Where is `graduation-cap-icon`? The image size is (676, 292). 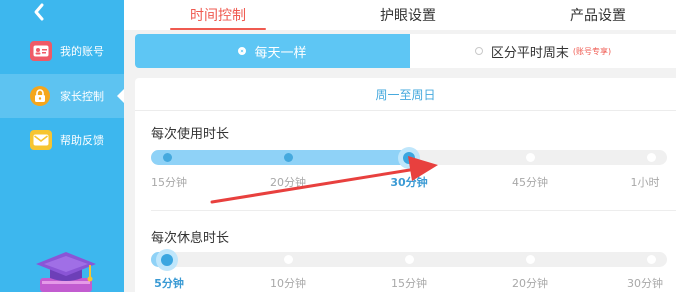 graduation-cap-icon is located at coordinates (66, 272).